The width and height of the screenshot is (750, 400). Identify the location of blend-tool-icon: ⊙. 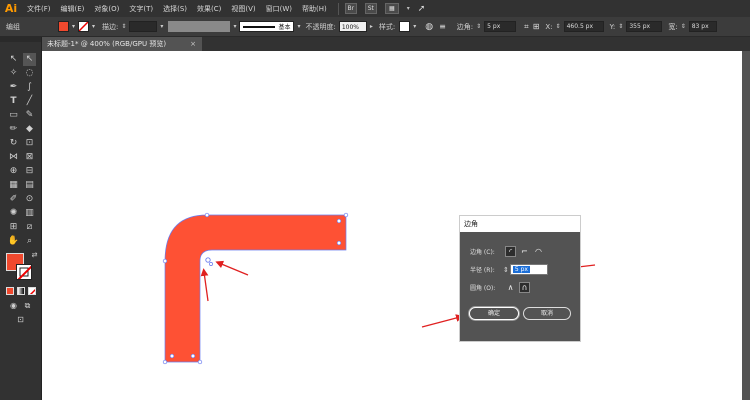
(29, 199).